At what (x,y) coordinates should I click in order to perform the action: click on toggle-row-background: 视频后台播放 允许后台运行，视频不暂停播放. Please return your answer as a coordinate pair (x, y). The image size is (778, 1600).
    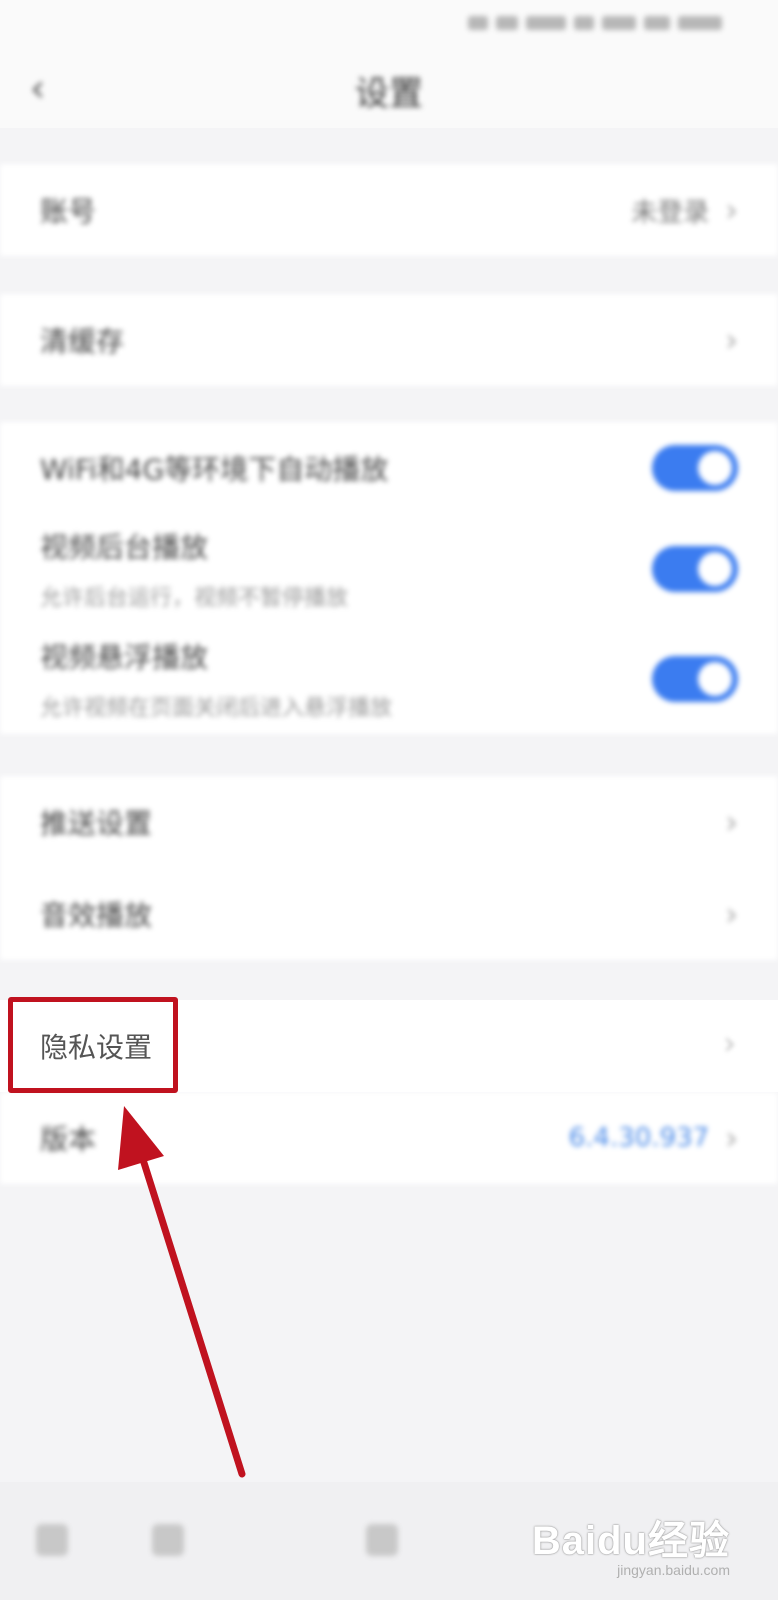
    Looking at the image, I should click on (389, 569).